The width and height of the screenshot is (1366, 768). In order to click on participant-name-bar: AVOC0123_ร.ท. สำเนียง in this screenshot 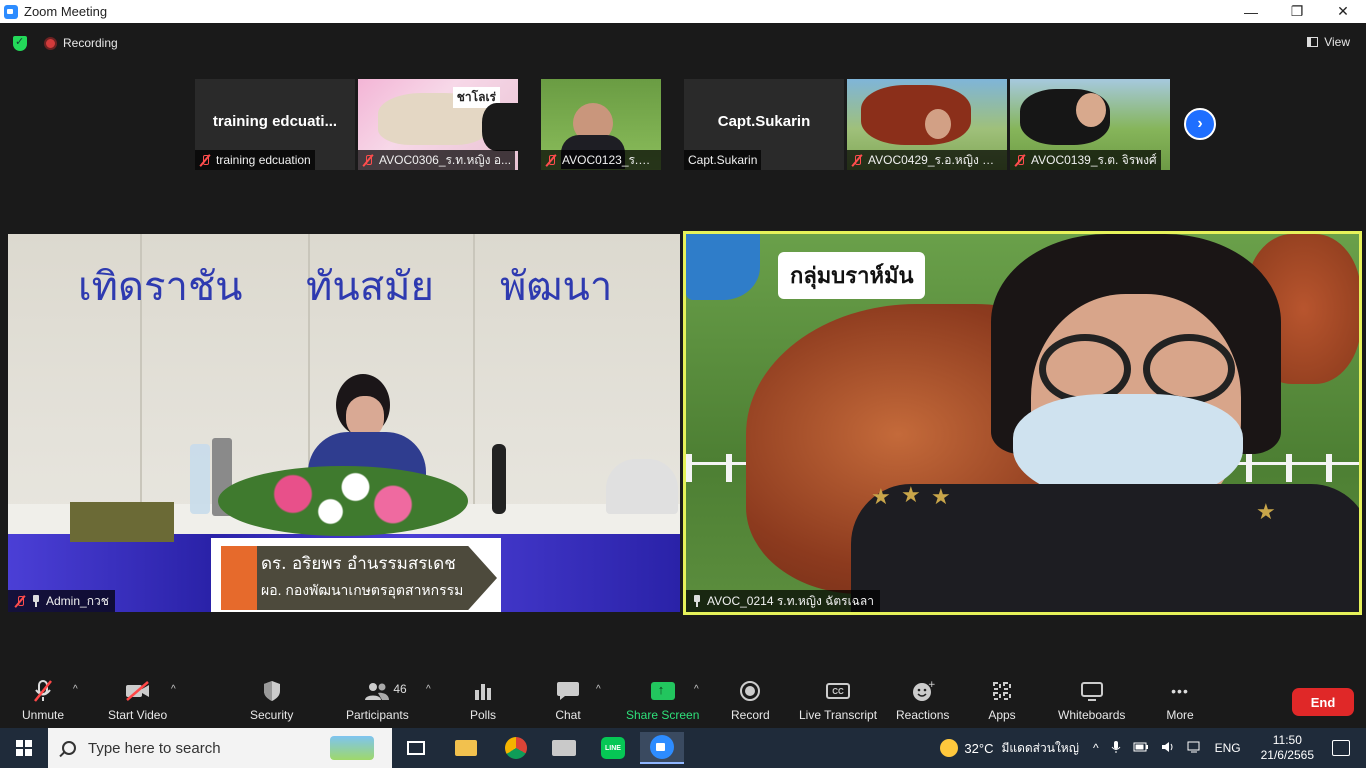, I will do `click(601, 160)`.